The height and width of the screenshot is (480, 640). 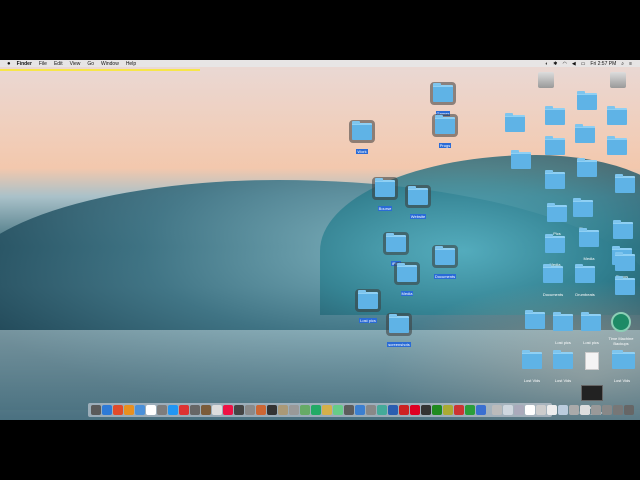 What do you see at coordinates (563, 368) in the screenshot?
I see `desktop-folder-11: Lost Vids` at bounding box center [563, 368].